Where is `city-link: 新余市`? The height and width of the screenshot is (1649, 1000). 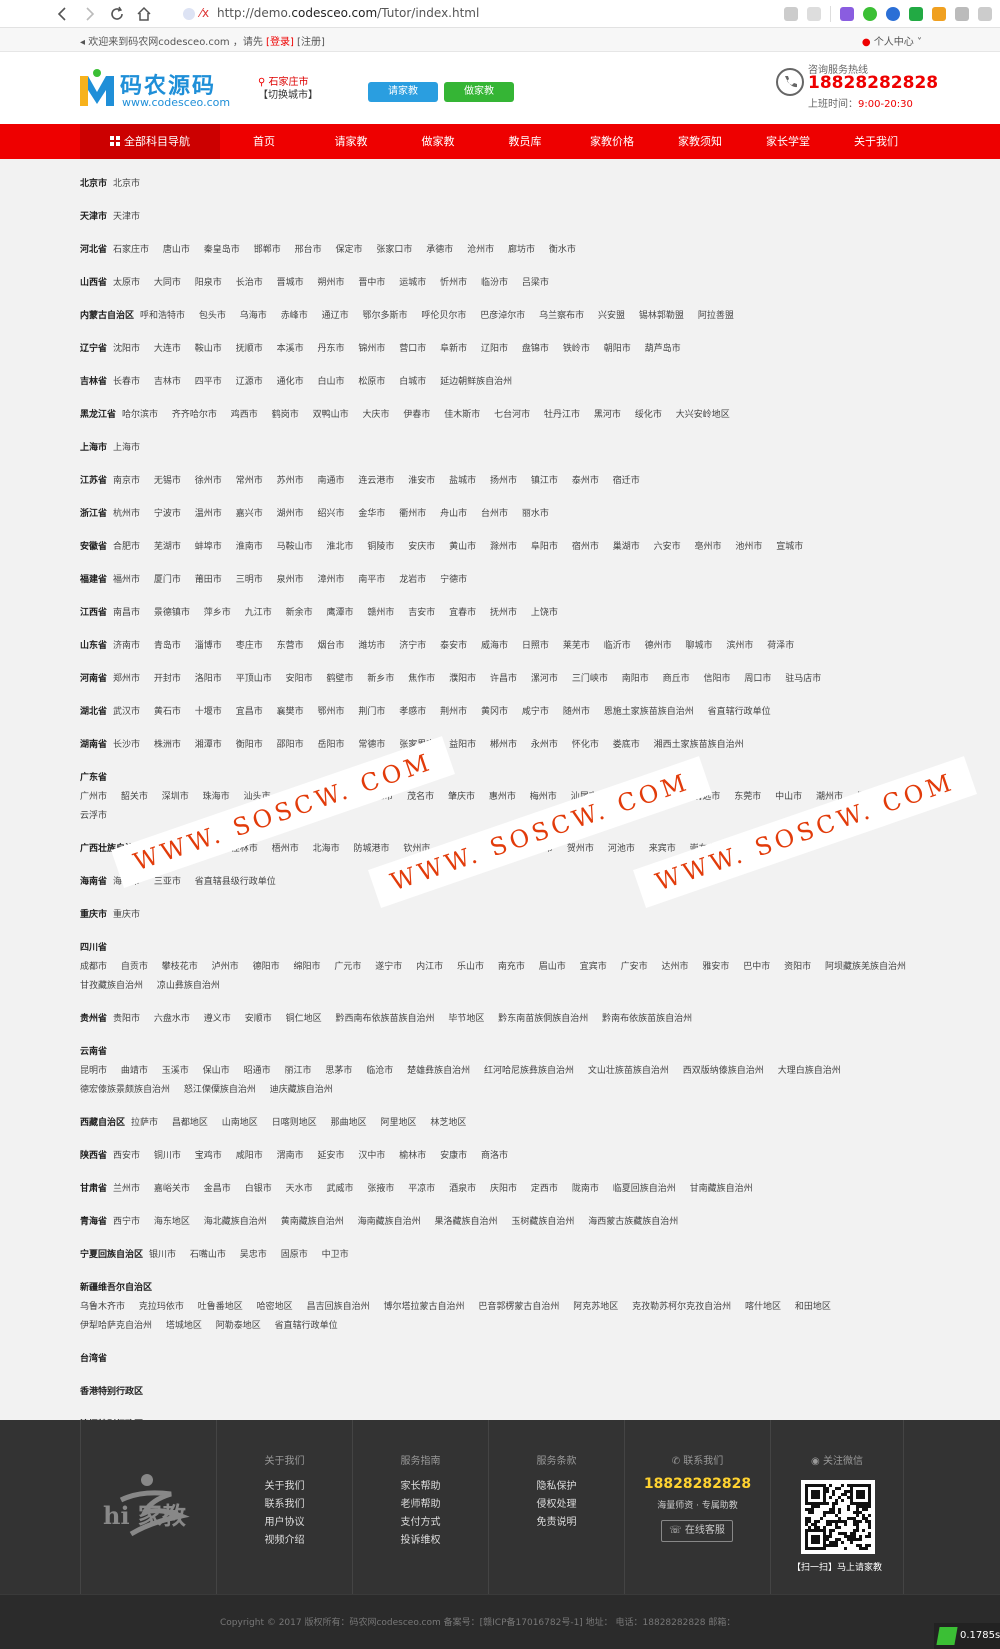
city-link: 新余市 is located at coordinates (299, 613).